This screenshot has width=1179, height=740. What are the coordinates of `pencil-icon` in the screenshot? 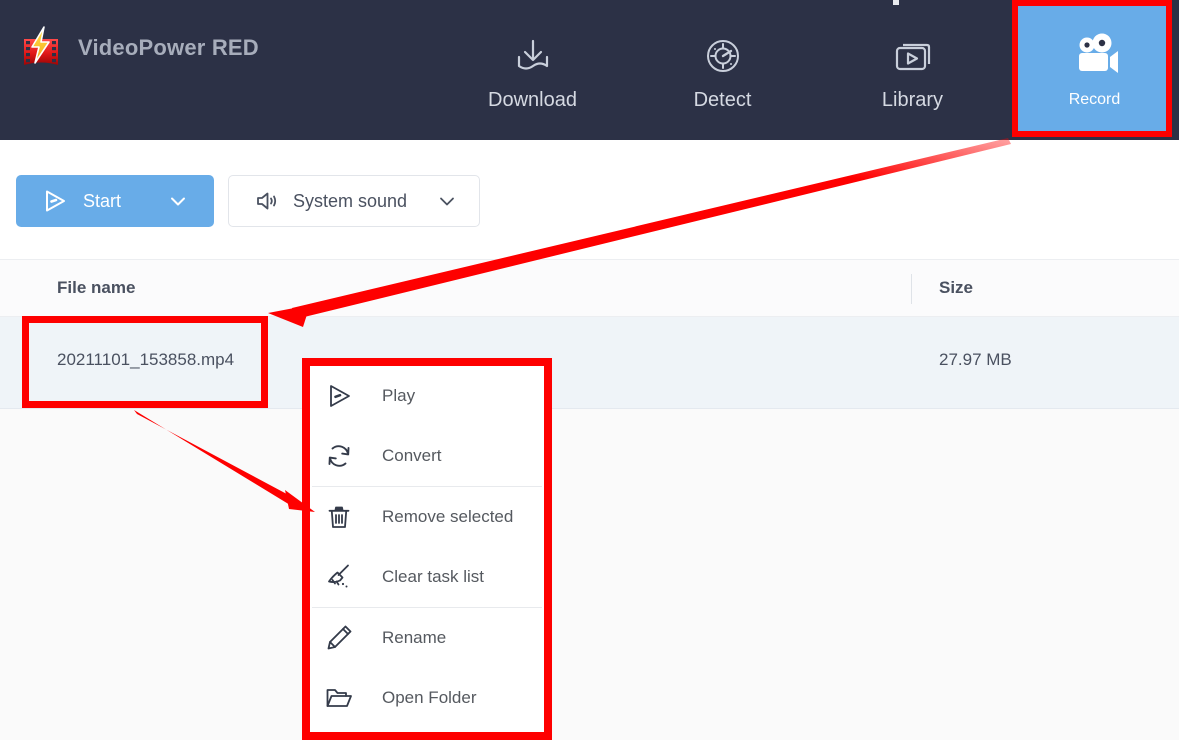 It's located at (339, 638).